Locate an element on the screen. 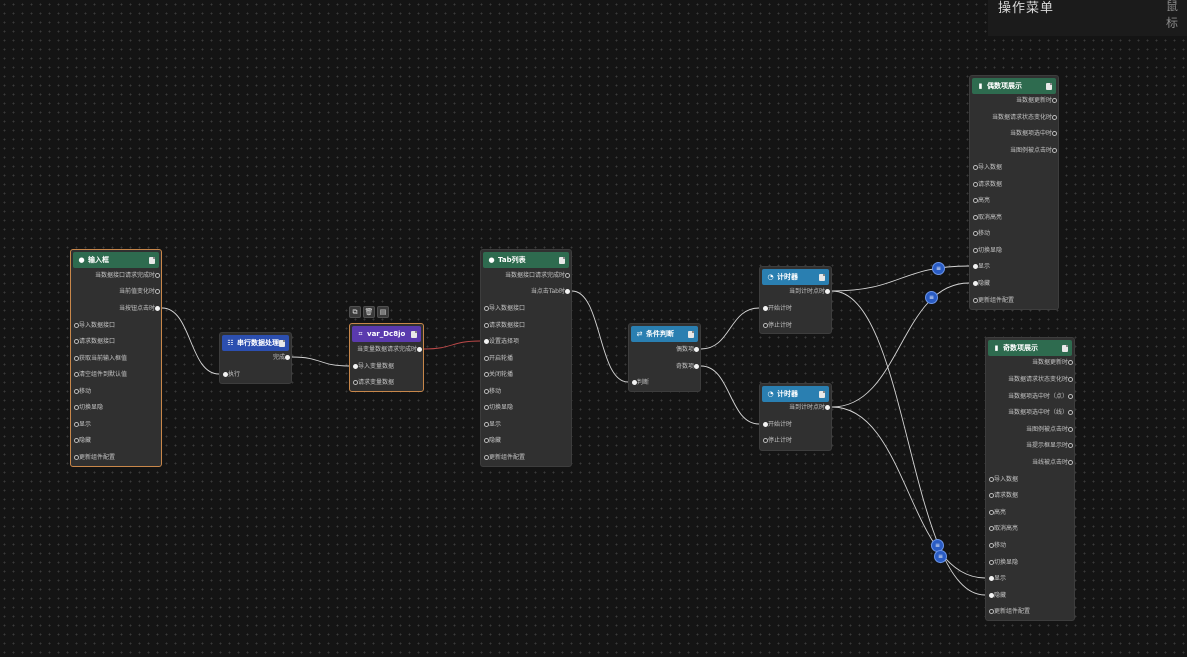 The height and width of the screenshot is (657, 1187). node-var: ⌗ var_Dc8jo 当变量数据请求完成时 导入变量数据 请求变量数据 is located at coordinates (386, 357).